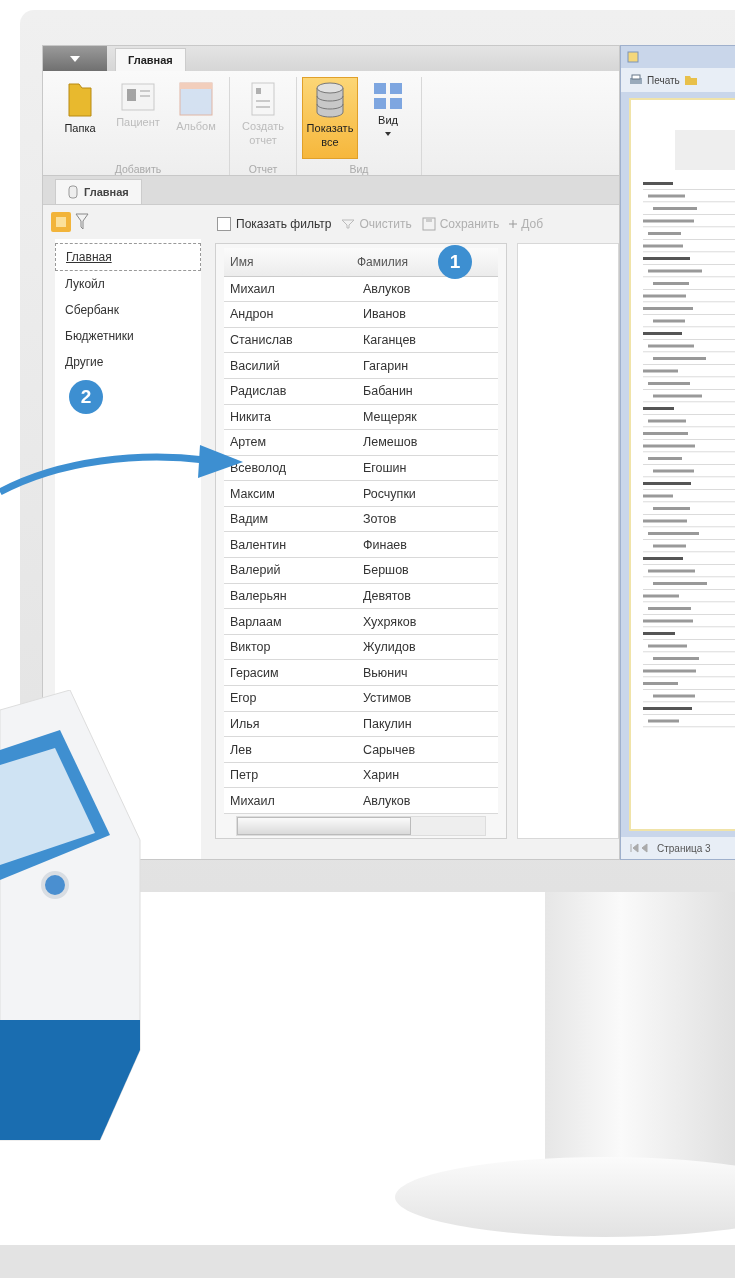 This screenshot has height=1278, width=735. Describe the element at coordinates (387, 595) in the screenshot. I see `table-cell-text: Девятов` at that location.